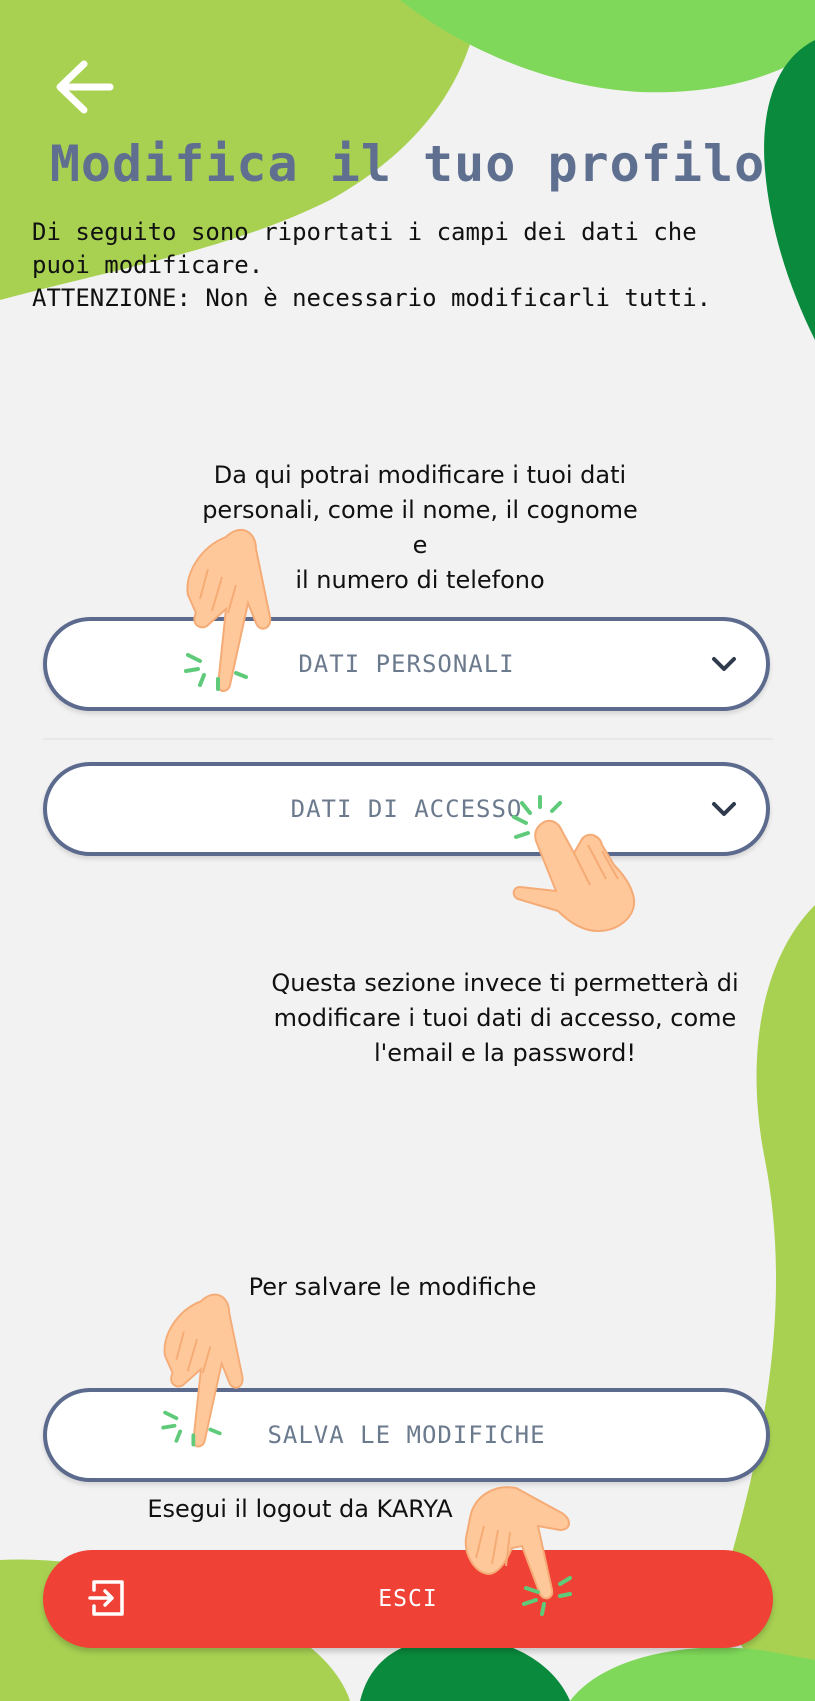  I want to click on hint-access-line-1: Questa sezione invece ti permetterà di, so click(505, 983).